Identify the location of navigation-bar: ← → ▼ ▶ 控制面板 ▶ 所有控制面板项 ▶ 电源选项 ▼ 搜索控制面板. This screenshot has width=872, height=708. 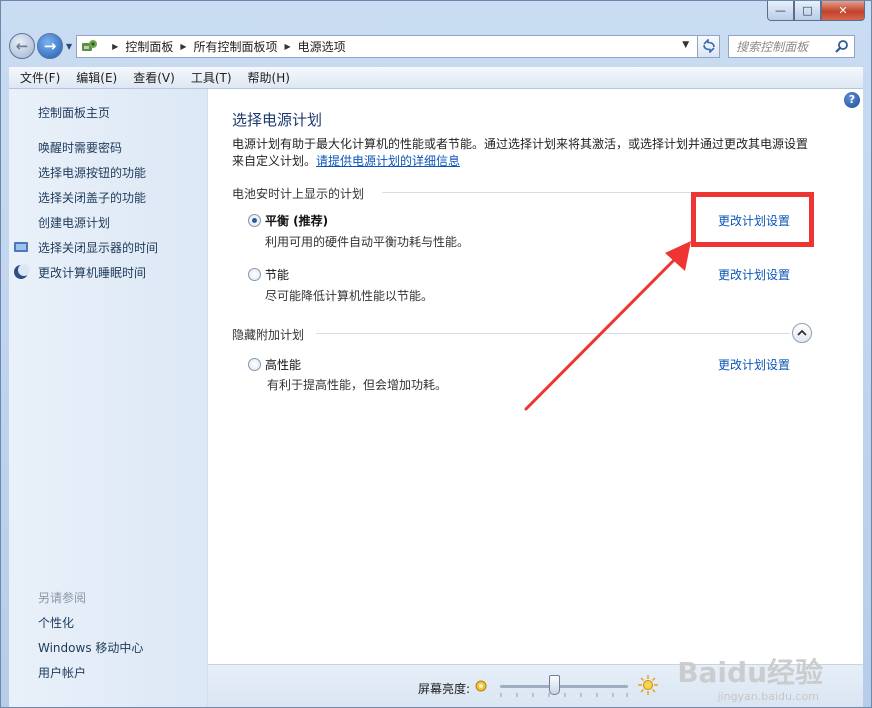
(436, 46).